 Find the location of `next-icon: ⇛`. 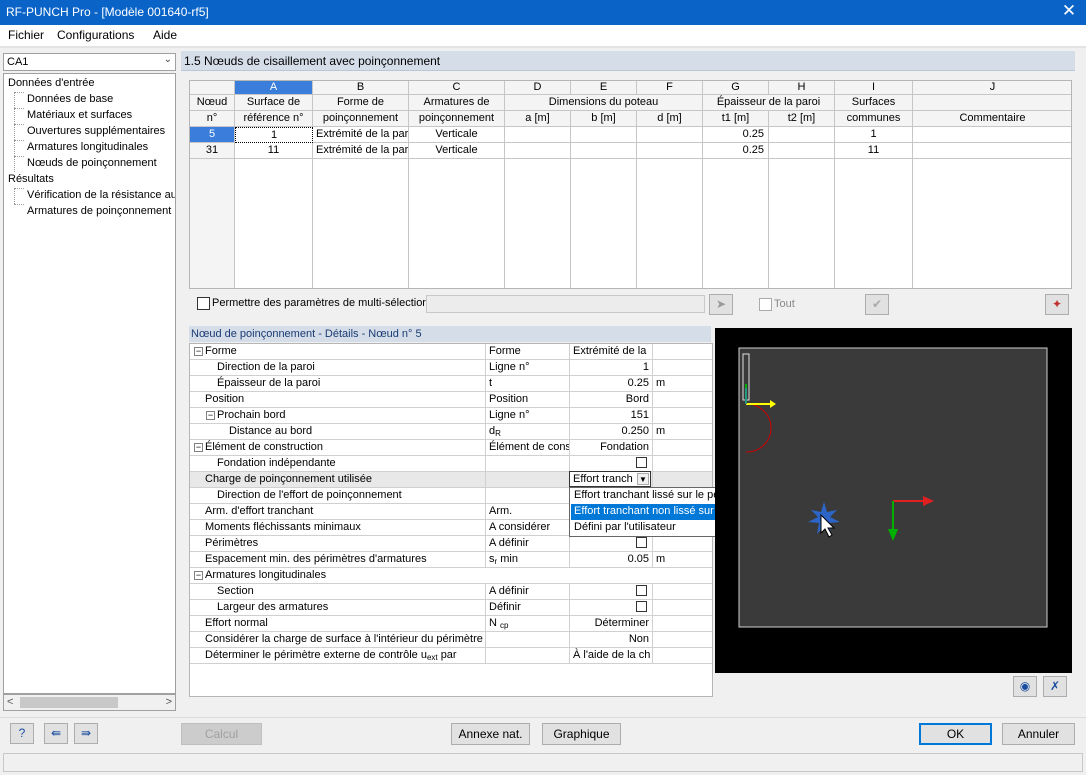

next-icon: ⇛ is located at coordinates (86, 733).